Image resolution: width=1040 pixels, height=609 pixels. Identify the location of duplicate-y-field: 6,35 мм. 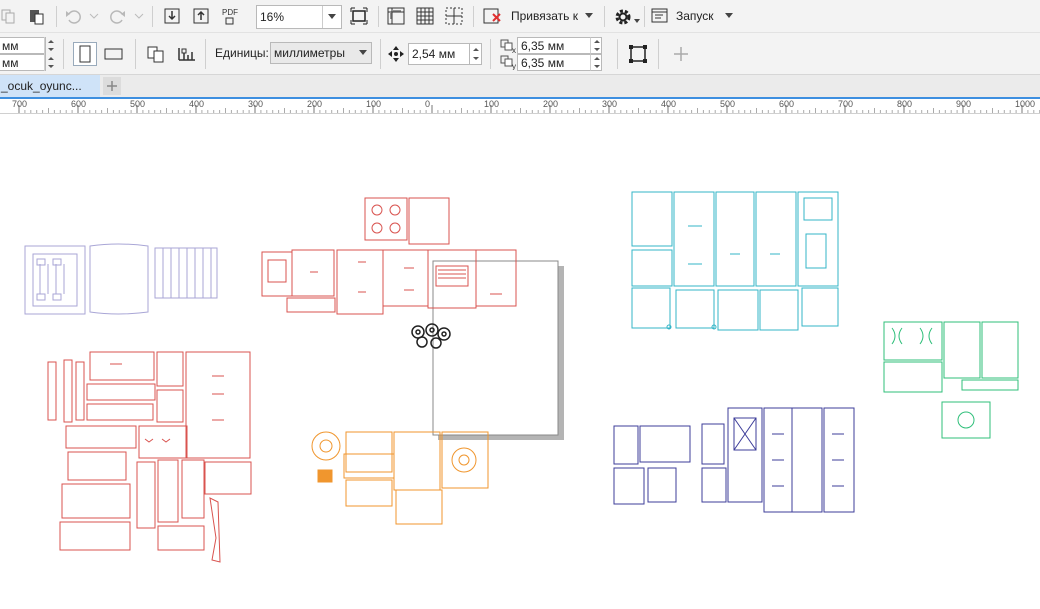
(554, 62).